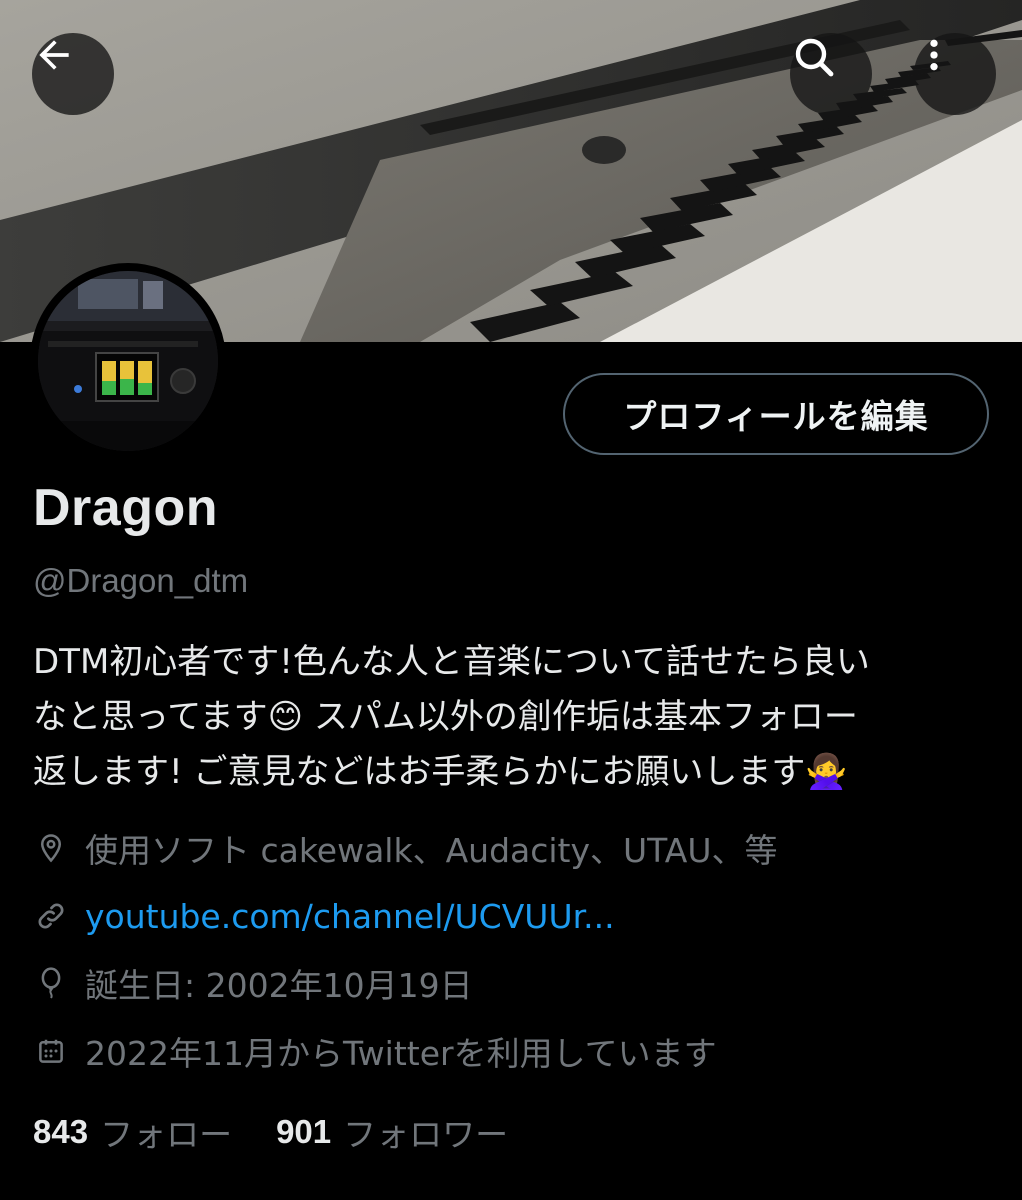 The image size is (1022, 1200). Describe the element at coordinates (141, 580) in the screenshot. I see `user-handle: @Dragon_dtm` at that location.